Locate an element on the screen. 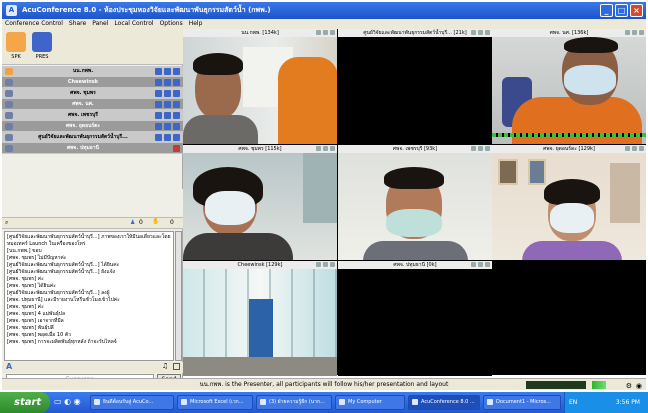 This screenshot has width=648, height=413. participant-row: ศพจ. เพชรบุรี is located at coordinates (92, 115).